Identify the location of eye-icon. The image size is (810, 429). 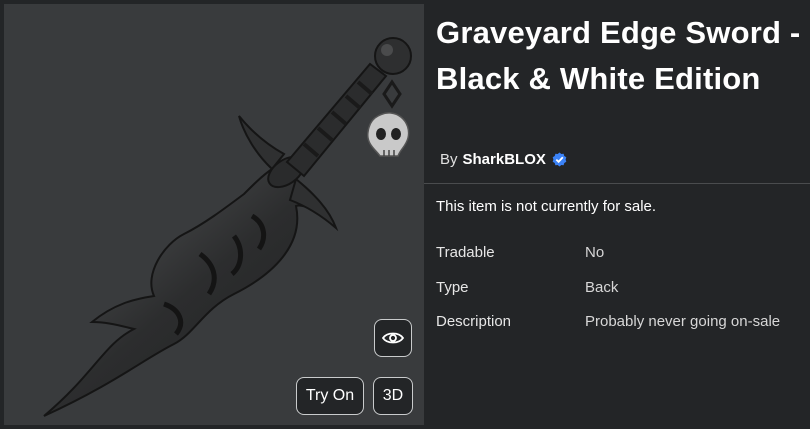
(393, 338).